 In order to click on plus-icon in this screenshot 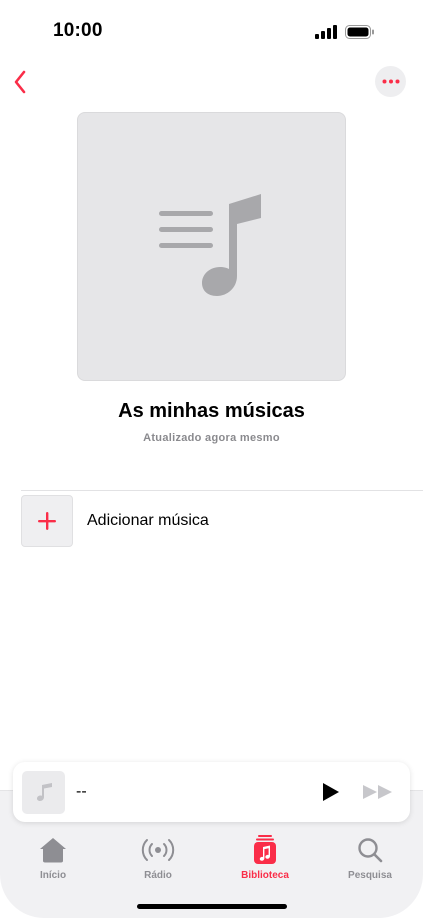, I will do `click(47, 521)`.